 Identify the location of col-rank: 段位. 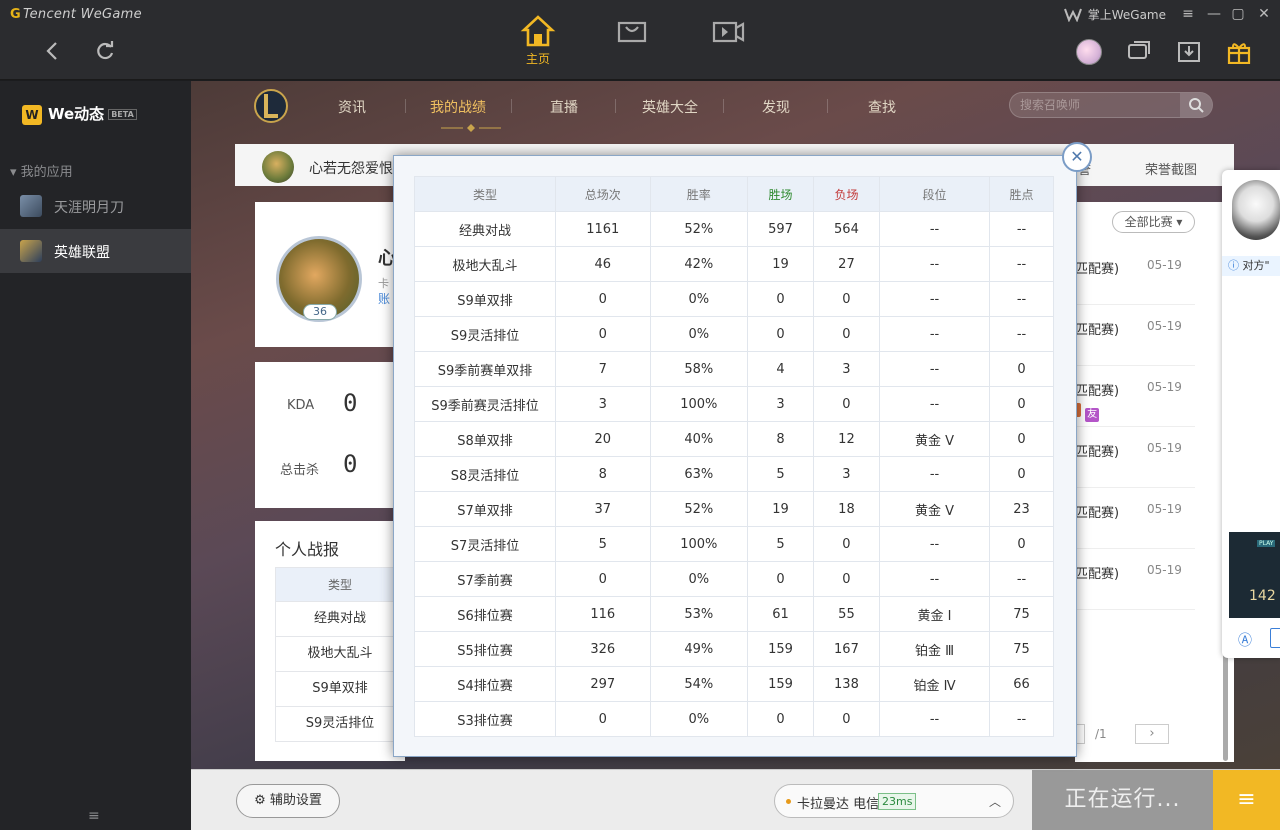
(934, 194).